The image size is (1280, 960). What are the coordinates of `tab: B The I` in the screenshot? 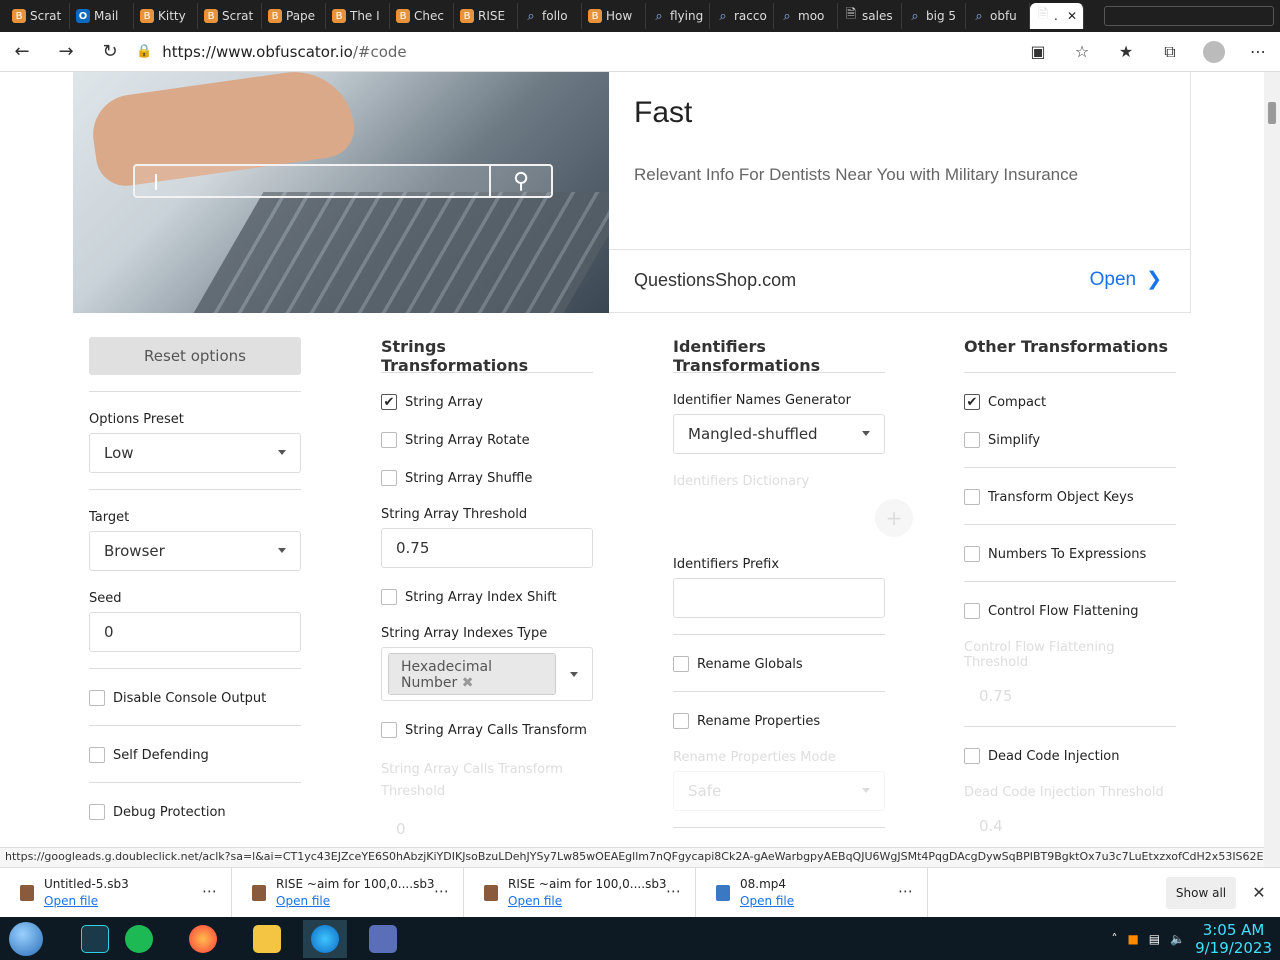 It's located at (358, 16).